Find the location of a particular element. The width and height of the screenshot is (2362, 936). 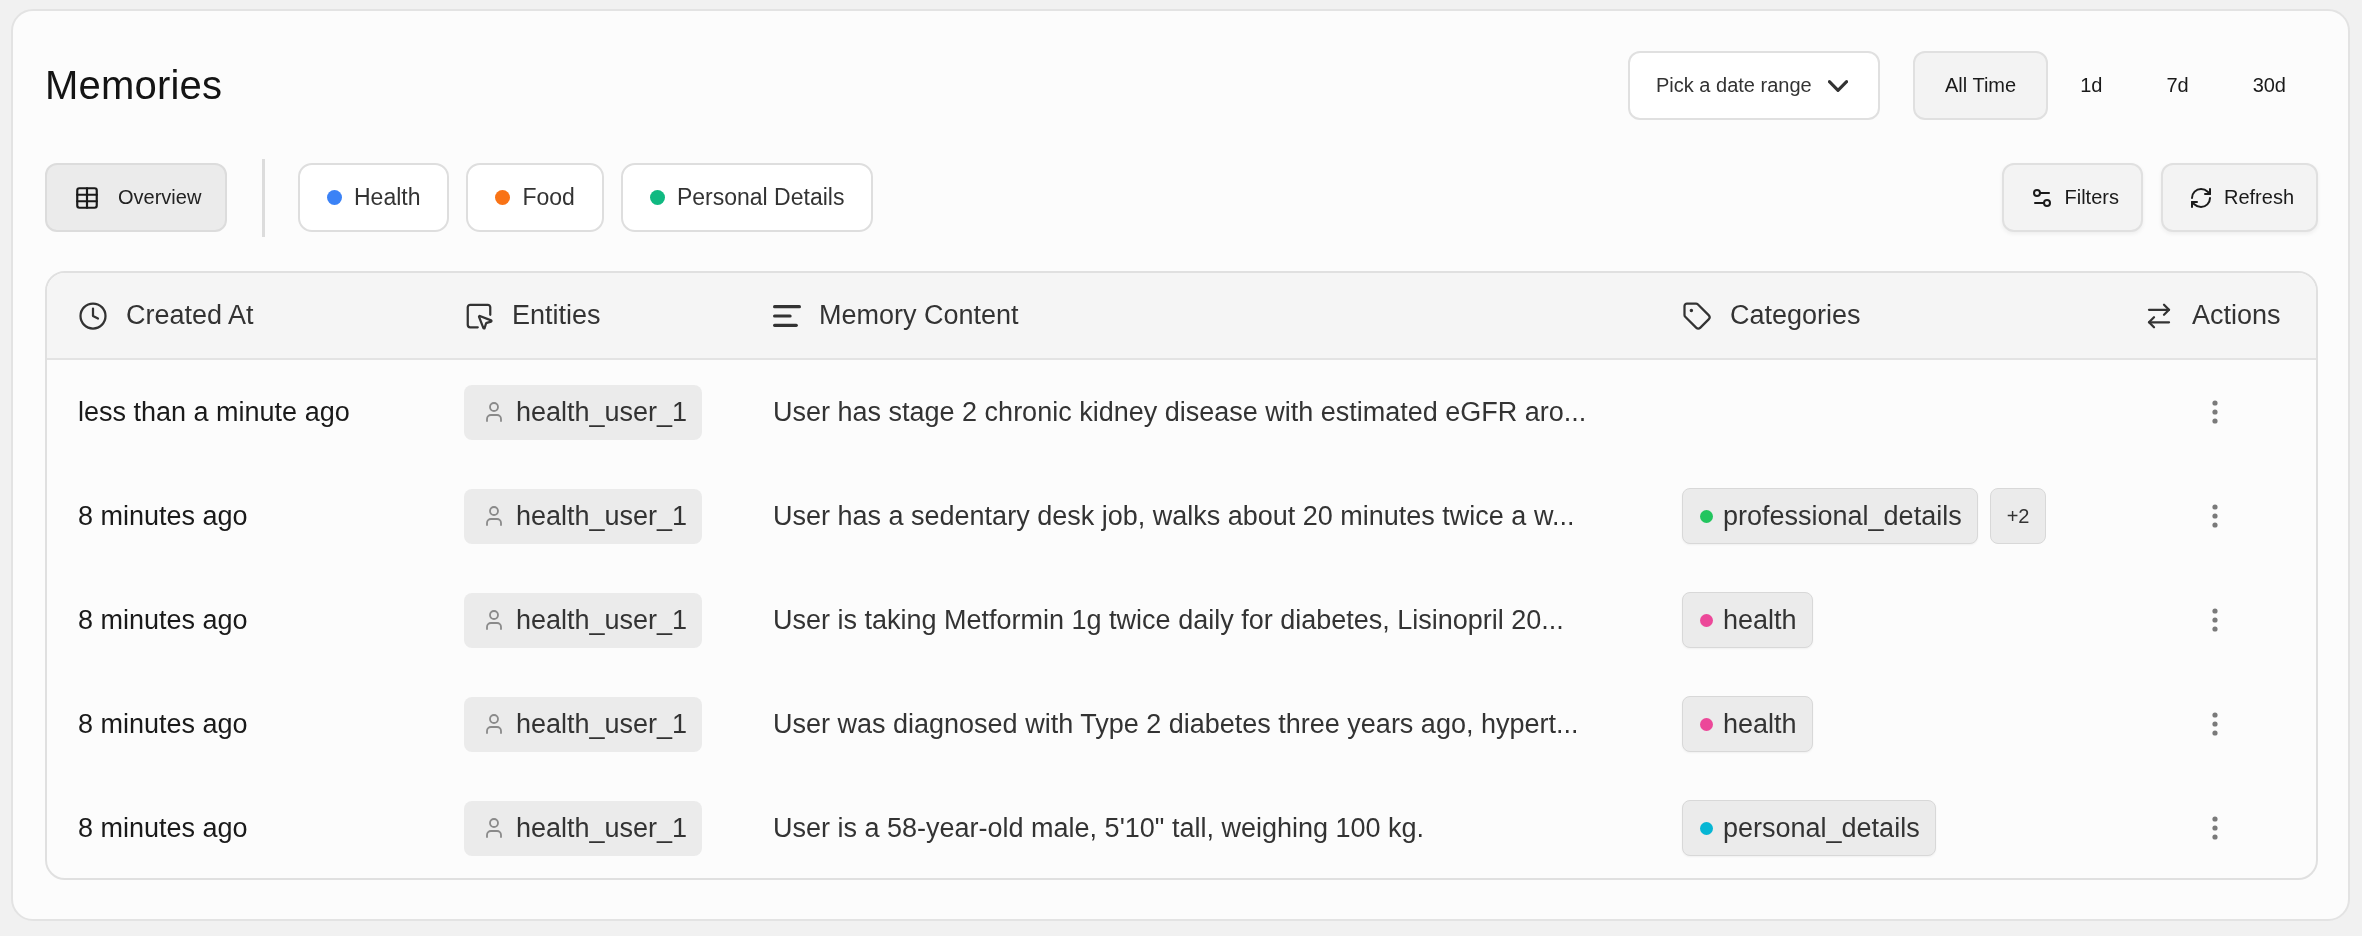

refresh-button: Refresh is located at coordinates (2239, 197).